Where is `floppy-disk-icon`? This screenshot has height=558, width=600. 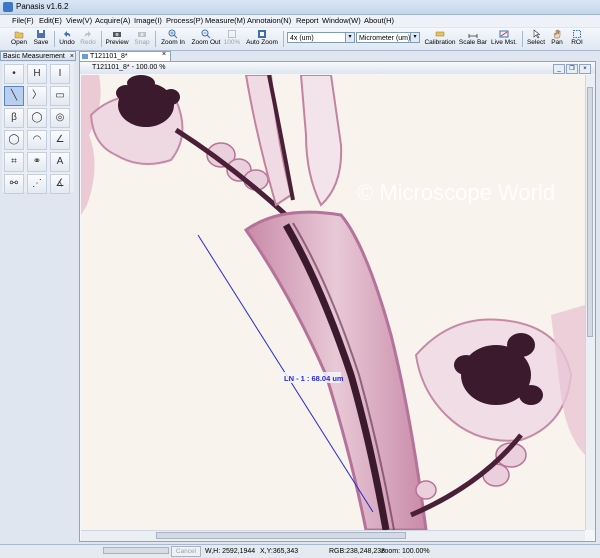 floppy-disk-icon is located at coordinates (41, 34).